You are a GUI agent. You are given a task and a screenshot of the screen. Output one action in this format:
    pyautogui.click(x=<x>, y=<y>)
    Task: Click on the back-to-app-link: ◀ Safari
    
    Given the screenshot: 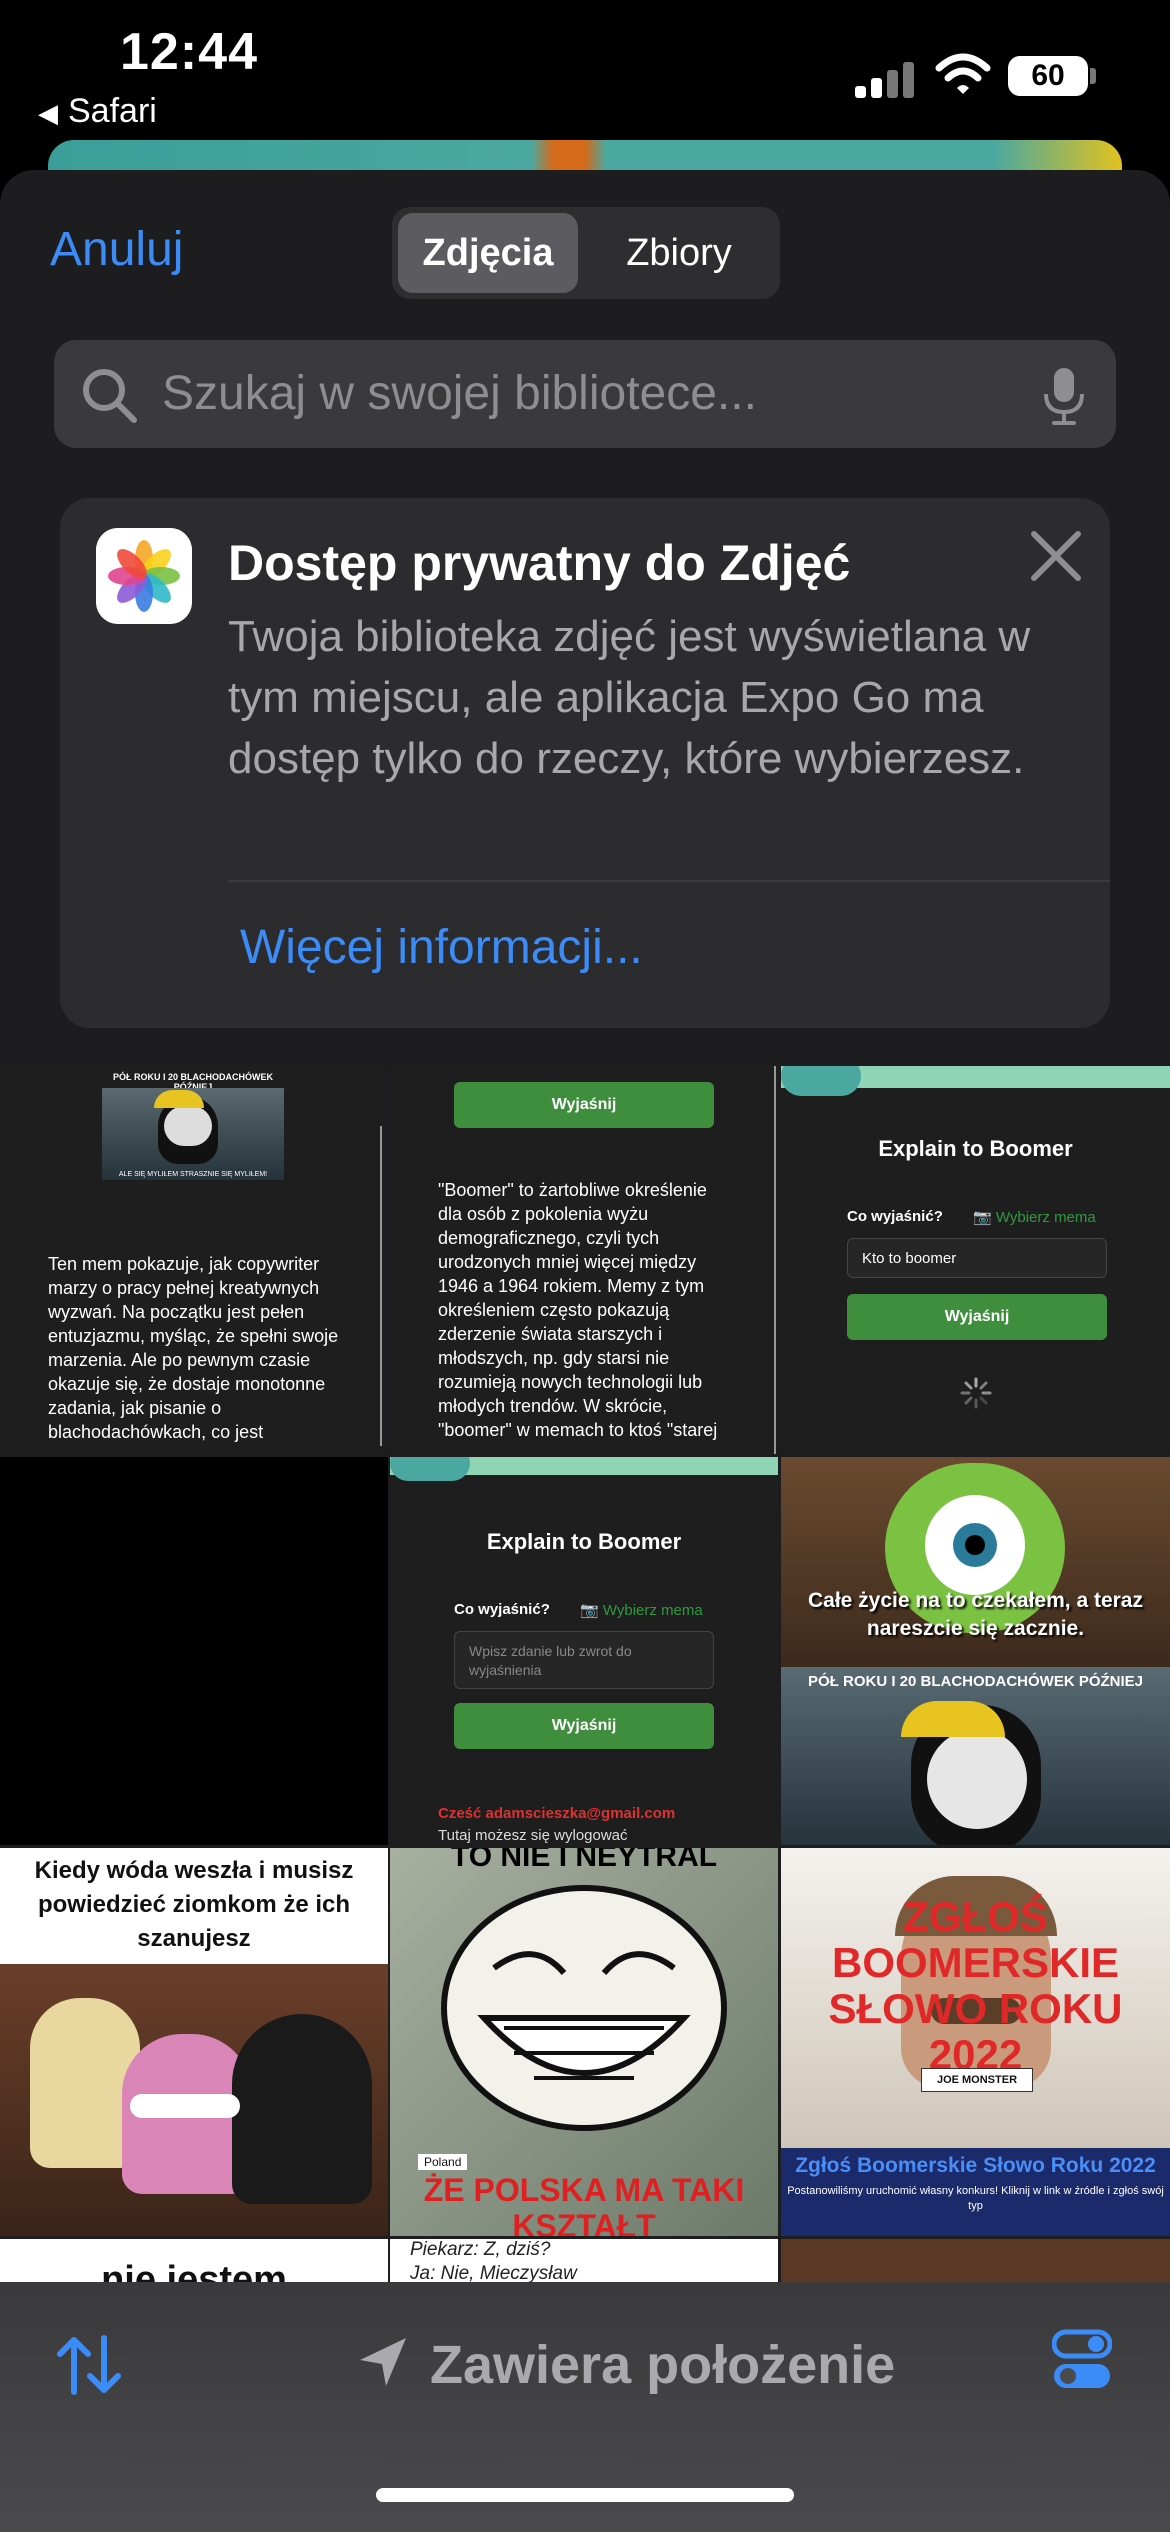 What is the action you would take?
    pyautogui.click(x=97, y=111)
    